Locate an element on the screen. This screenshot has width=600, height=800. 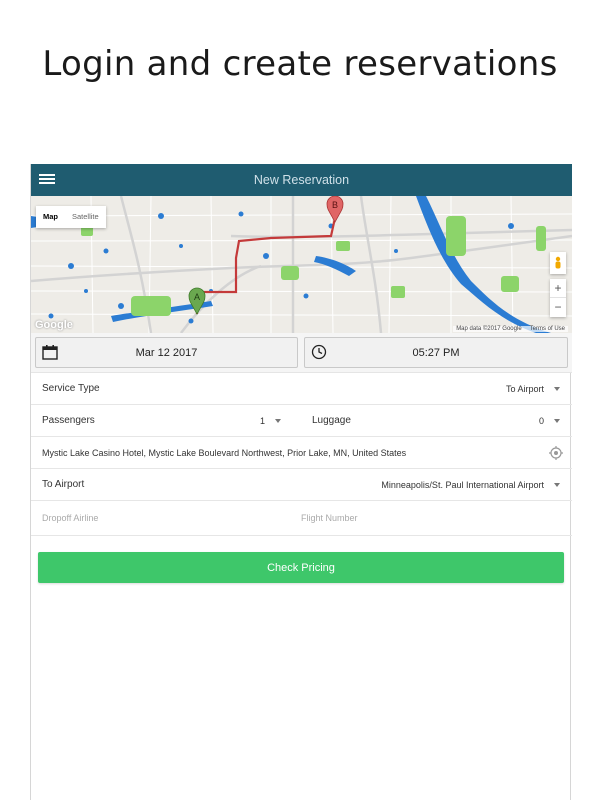
dropoff-airline-input: Dropoff Airline is located at coordinates (70, 518).